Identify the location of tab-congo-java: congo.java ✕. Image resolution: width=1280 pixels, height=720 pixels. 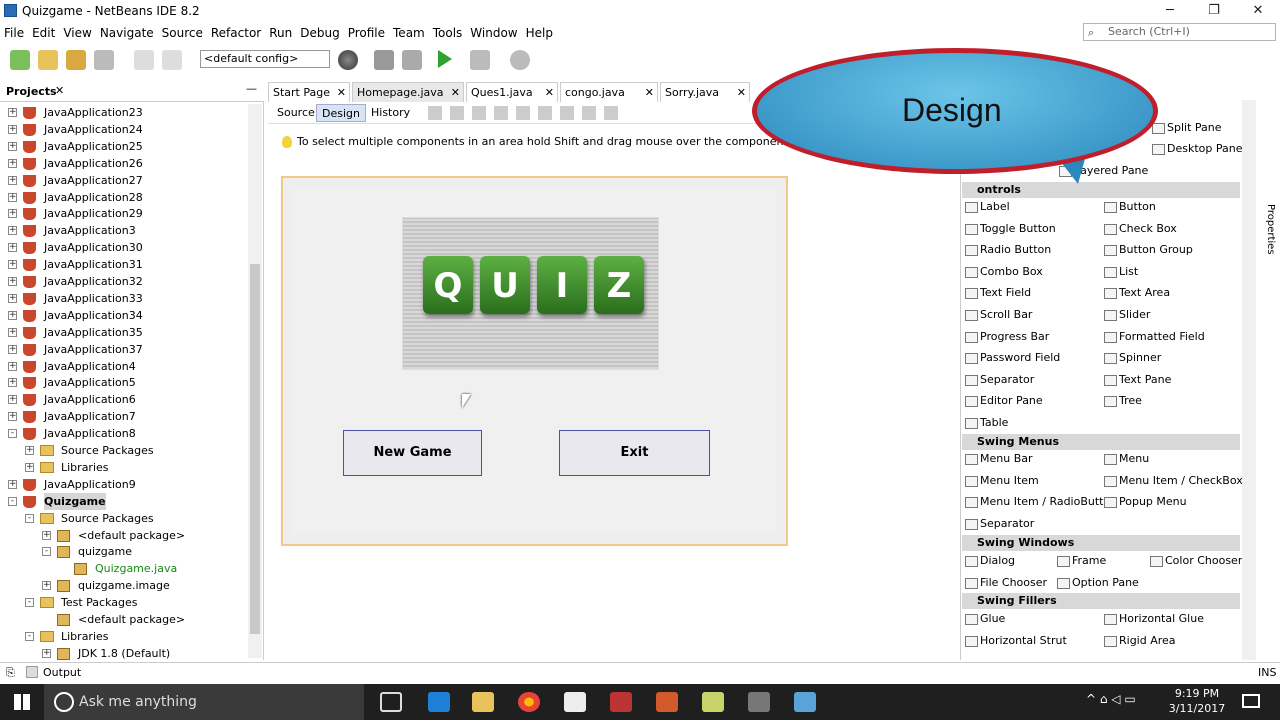
(609, 92).